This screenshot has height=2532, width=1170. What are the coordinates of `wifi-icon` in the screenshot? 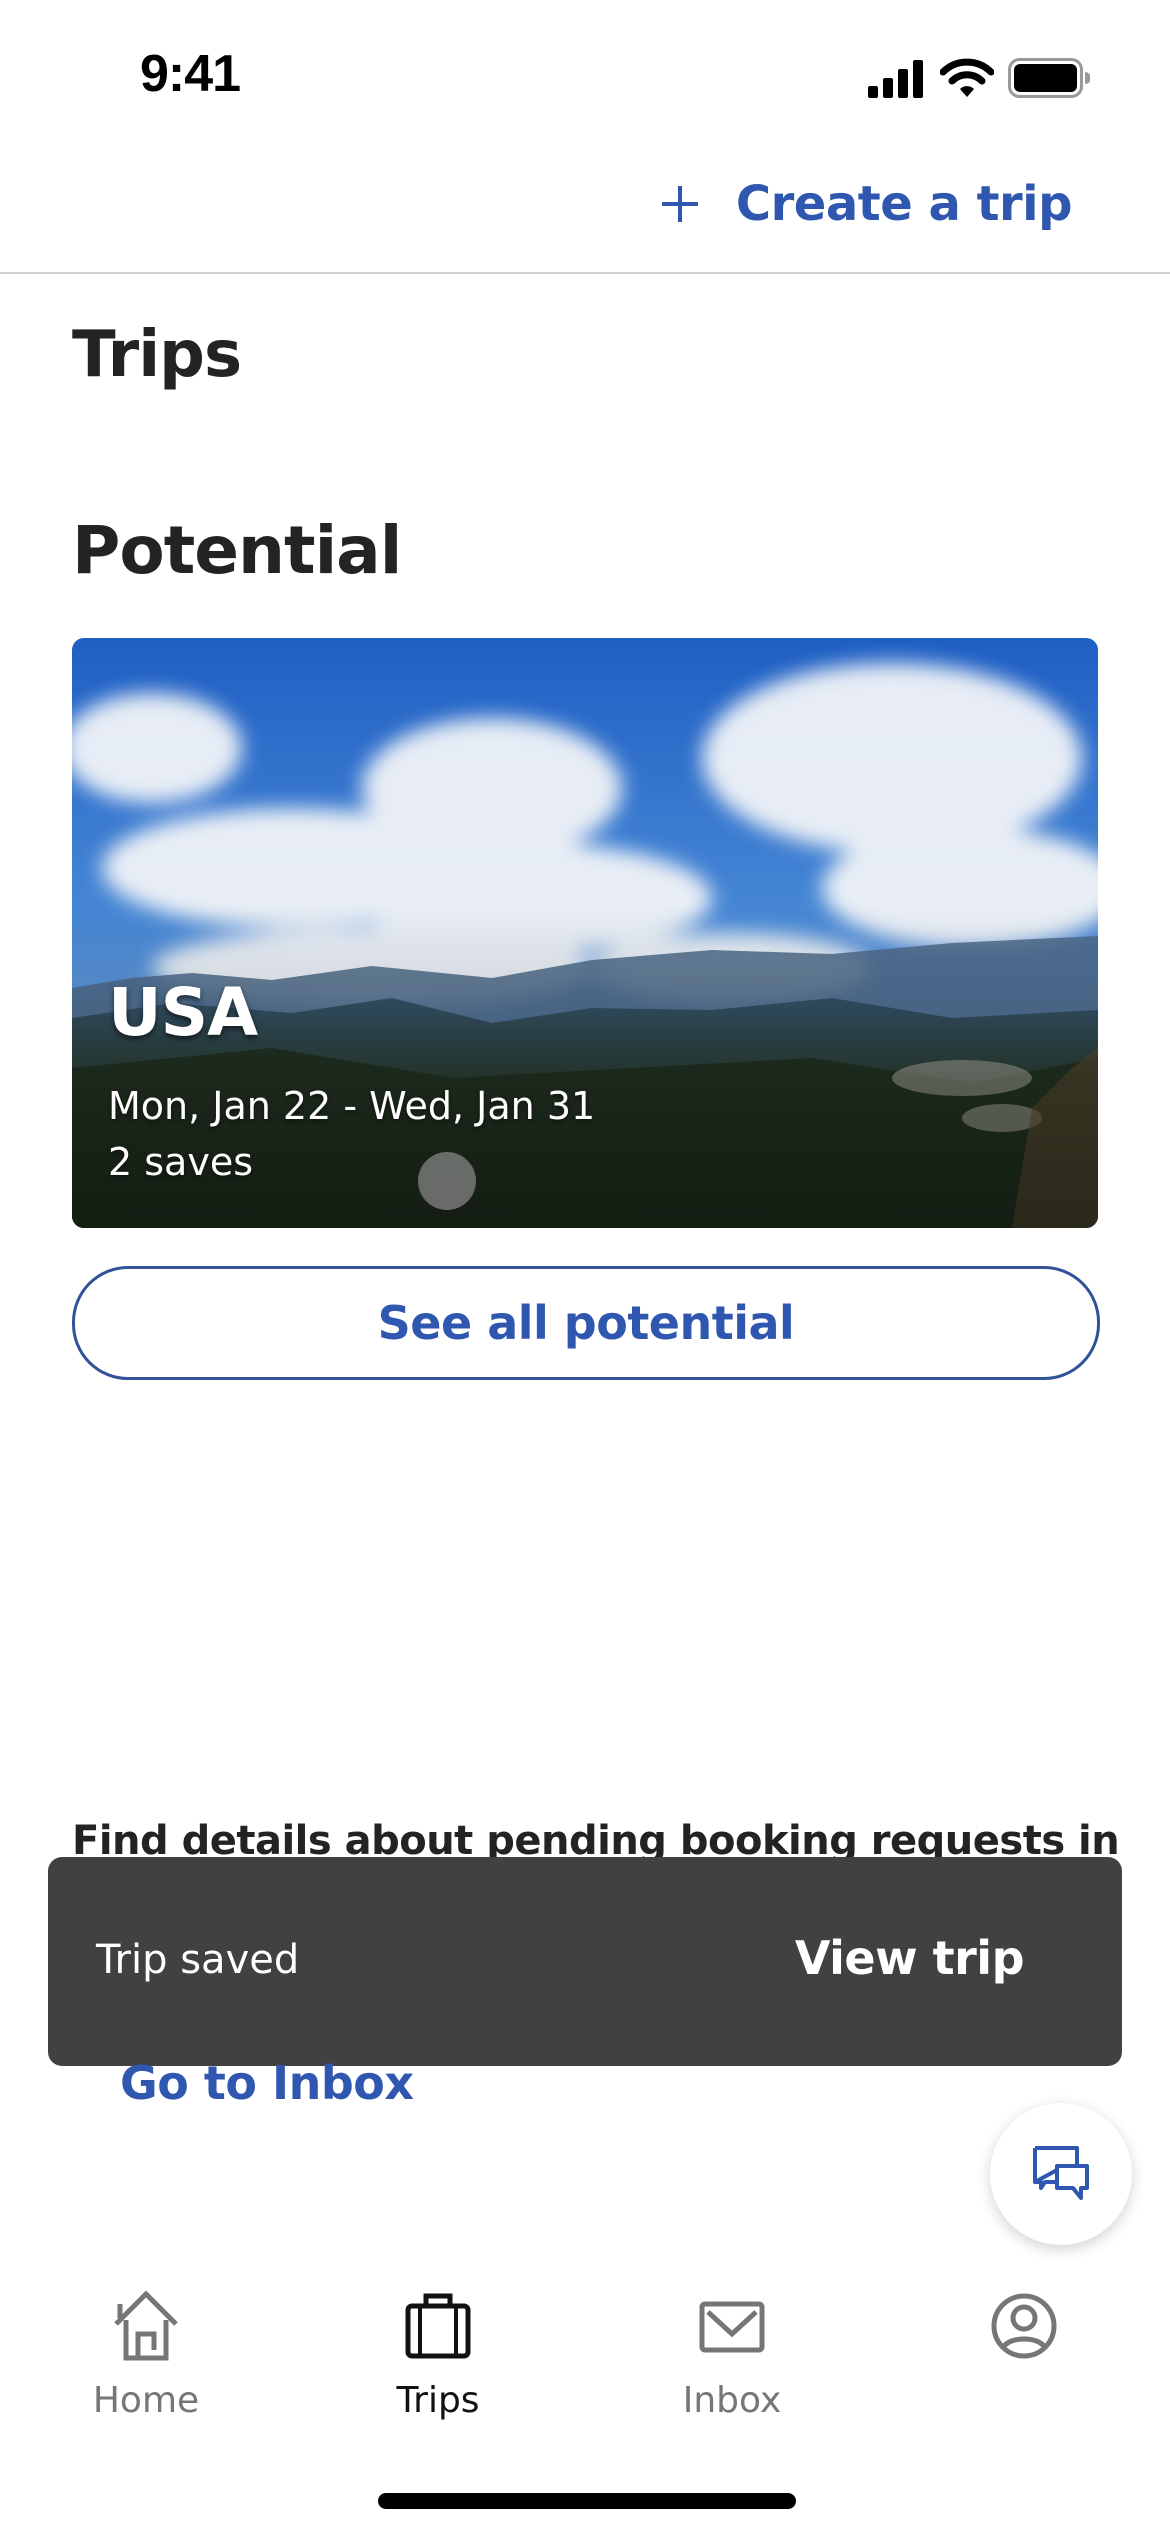 It's located at (967, 77).